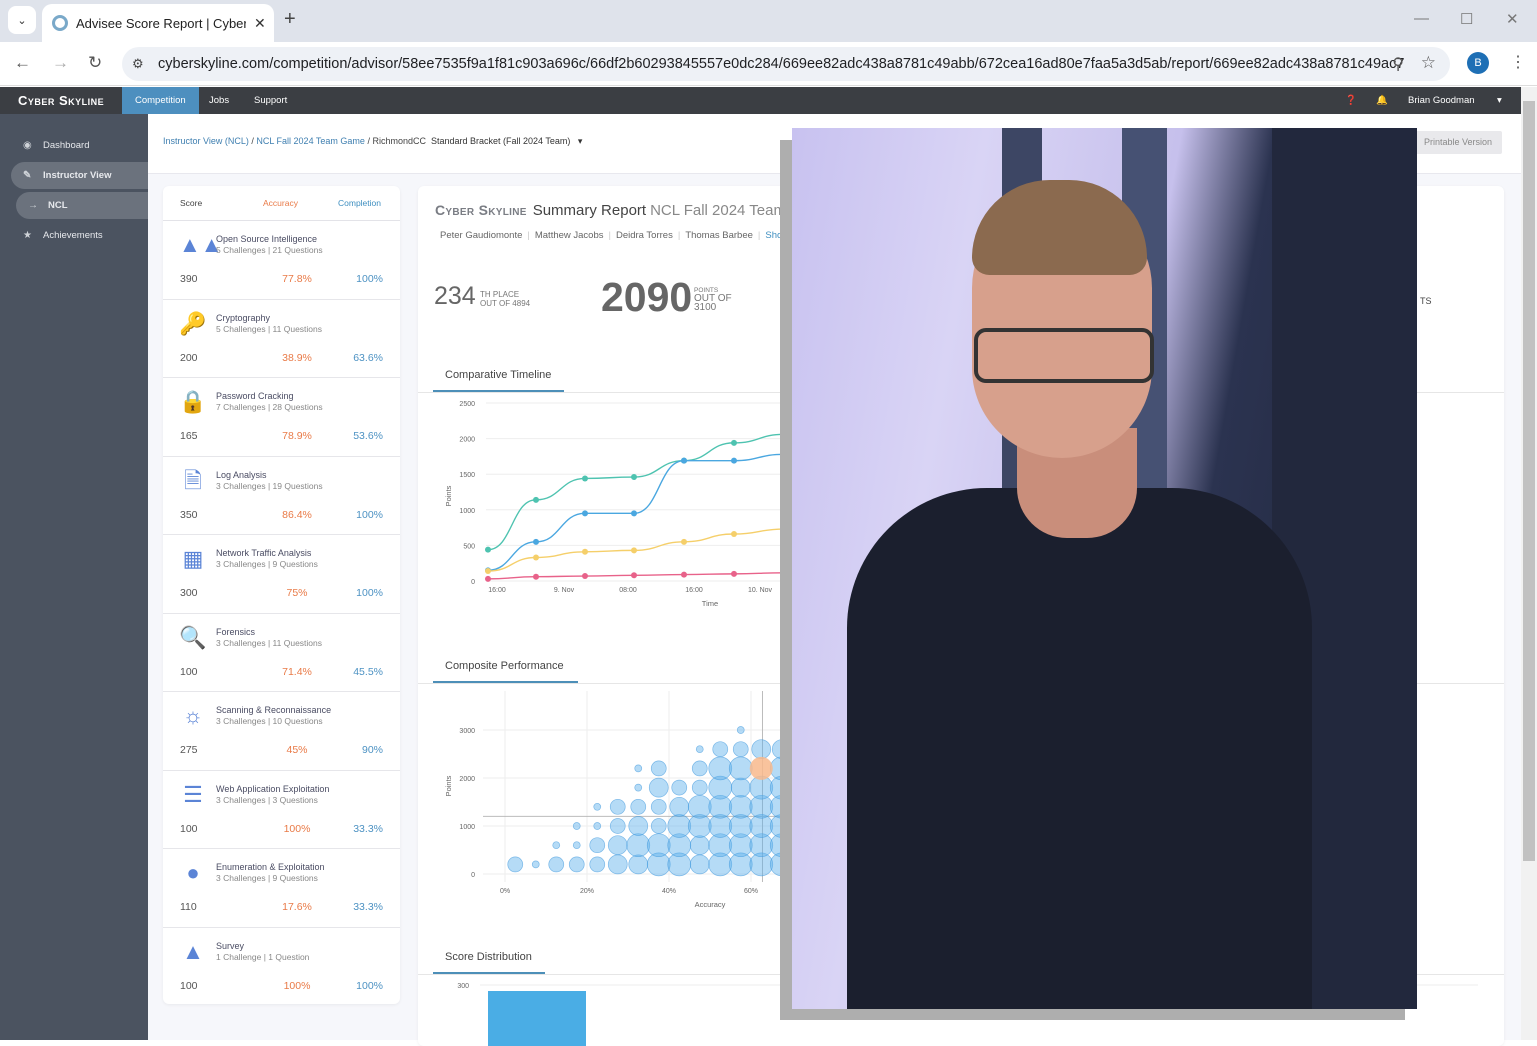 This screenshot has width=1537, height=1046. I want to click on sidebar-item-achievements: ★ Achievements, so click(79, 235).